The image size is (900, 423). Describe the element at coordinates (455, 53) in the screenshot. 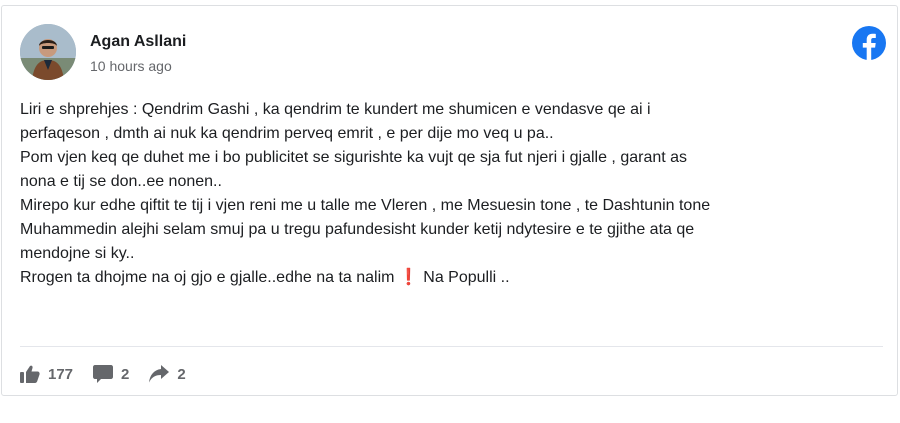

I see `post-header: Agan Asllani 10 hours ago` at that location.